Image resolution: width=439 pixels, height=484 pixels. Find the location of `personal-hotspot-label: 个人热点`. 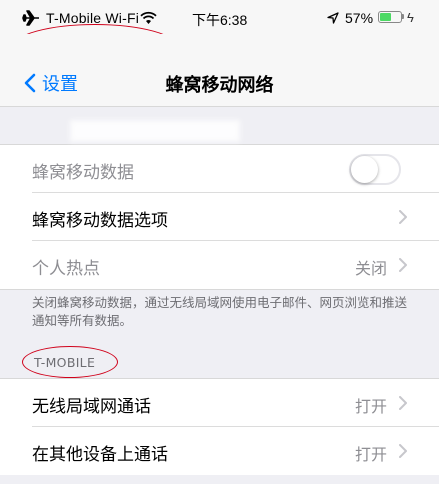

personal-hotspot-label: 个人热点 is located at coordinates (66, 269).